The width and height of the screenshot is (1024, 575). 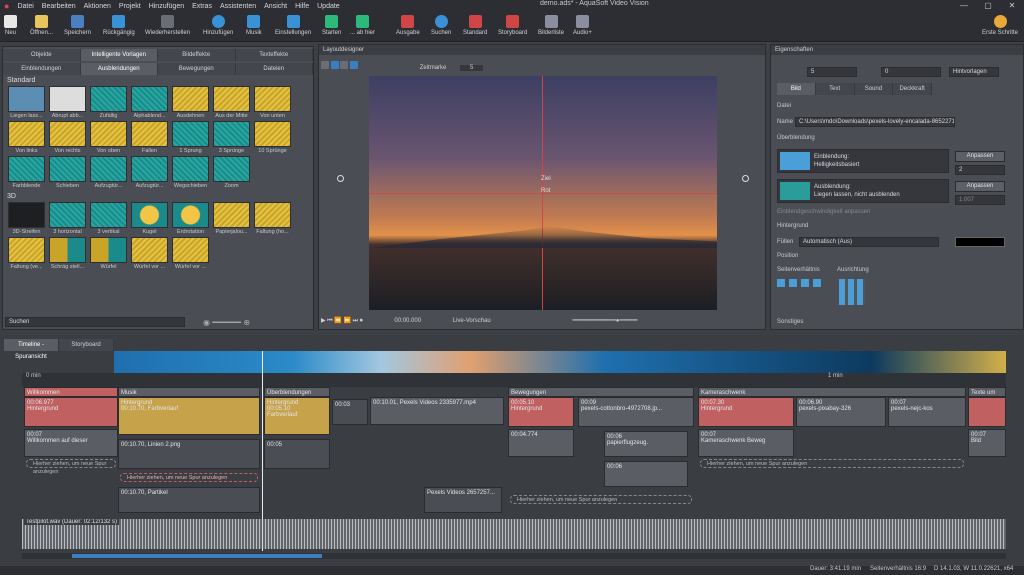 What do you see at coordinates (344, 65) in the screenshot?
I see `grid-tool-icon` at bounding box center [344, 65].